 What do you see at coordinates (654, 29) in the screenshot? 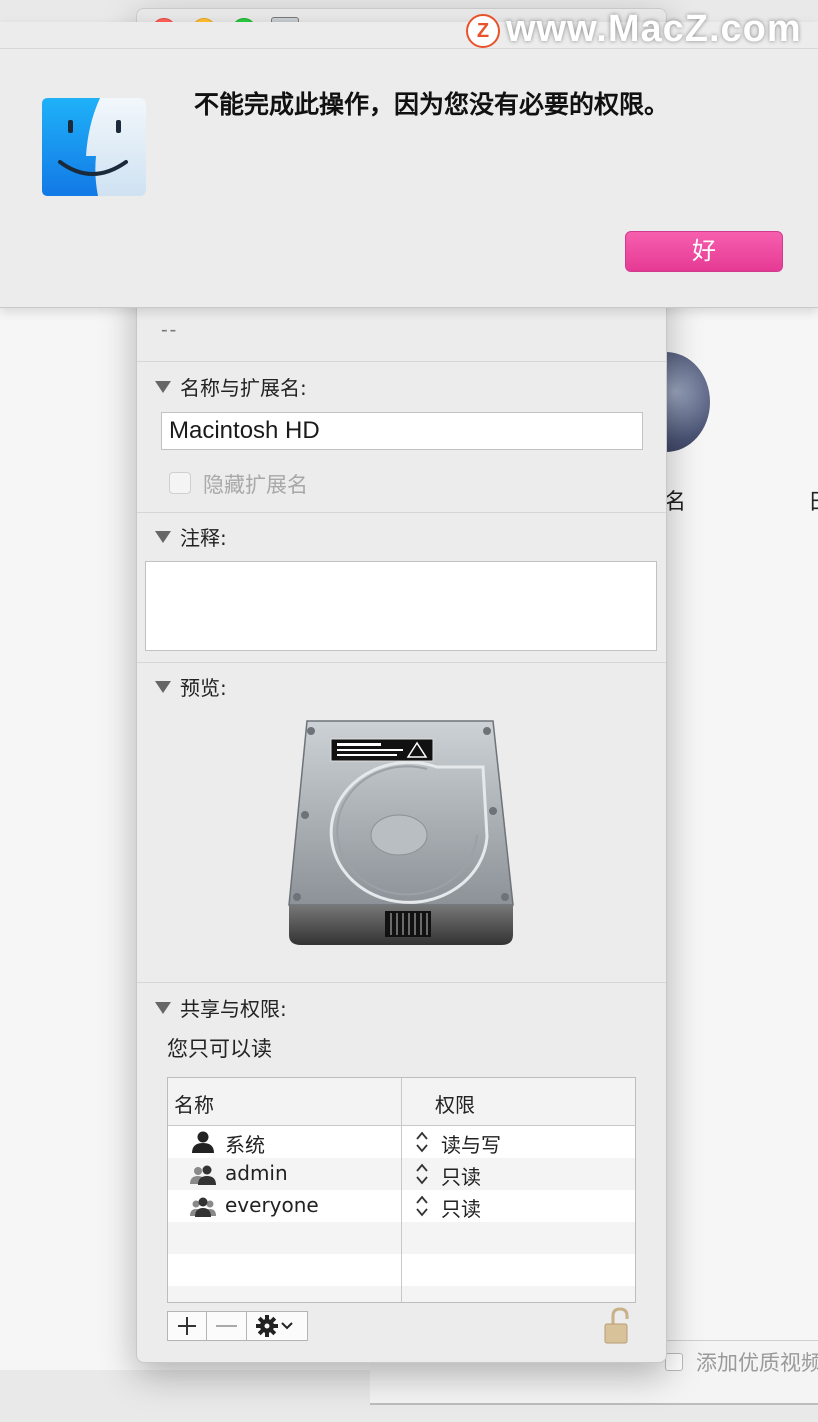
I see `watermark-text: www.MacZ.com` at bounding box center [654, 29].